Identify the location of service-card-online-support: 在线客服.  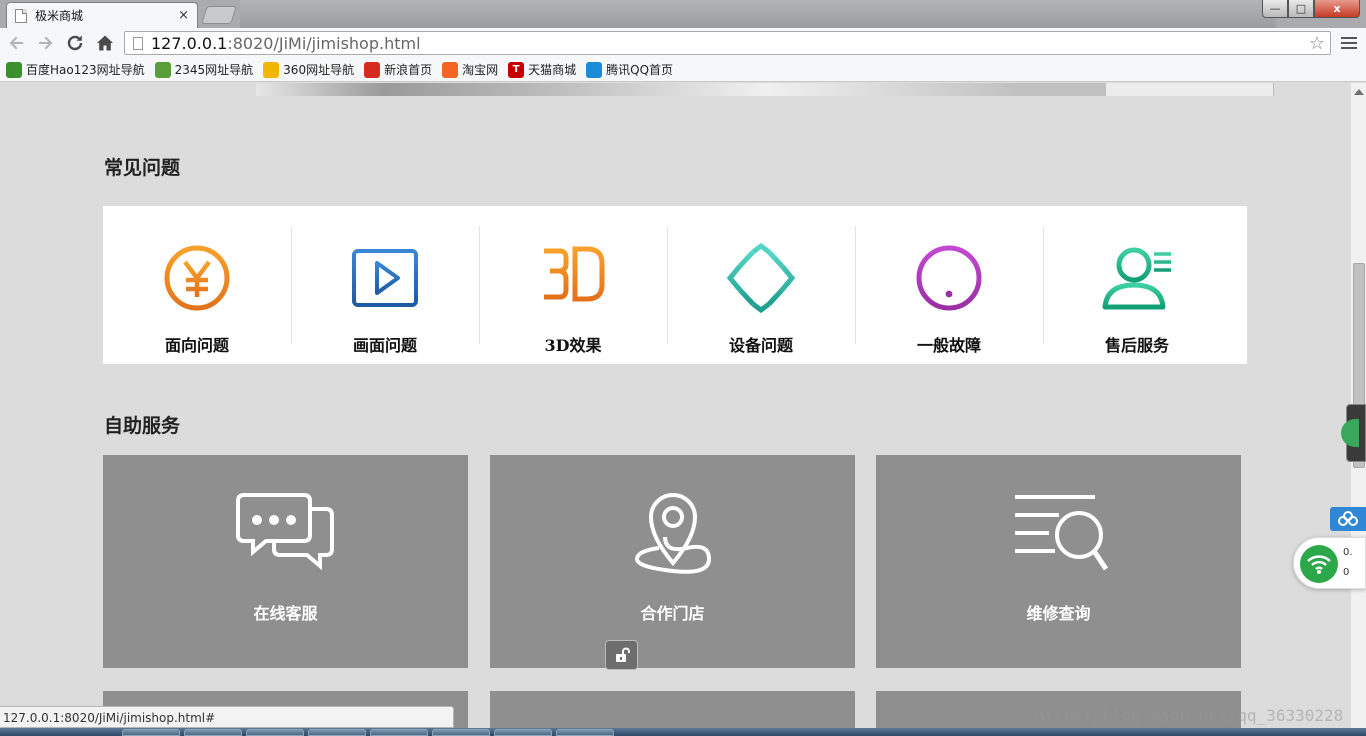
(285, 561).